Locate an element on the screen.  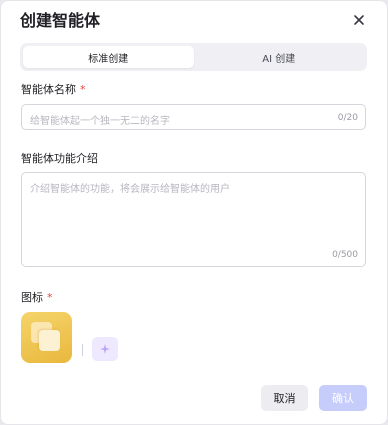
avatar-shape-front is located at coordinates (49, 340).